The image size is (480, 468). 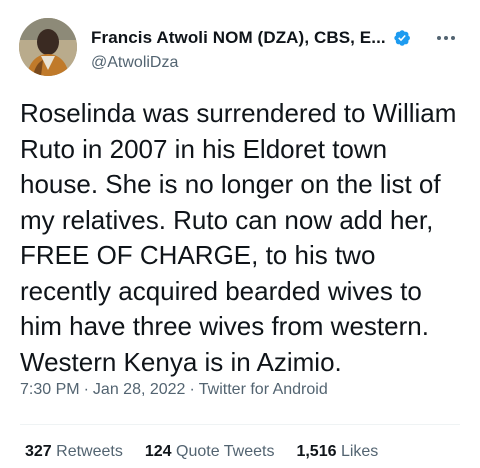 I want to click on quote-tweets-label: Quote Tweets, so click(x=225, y=451).